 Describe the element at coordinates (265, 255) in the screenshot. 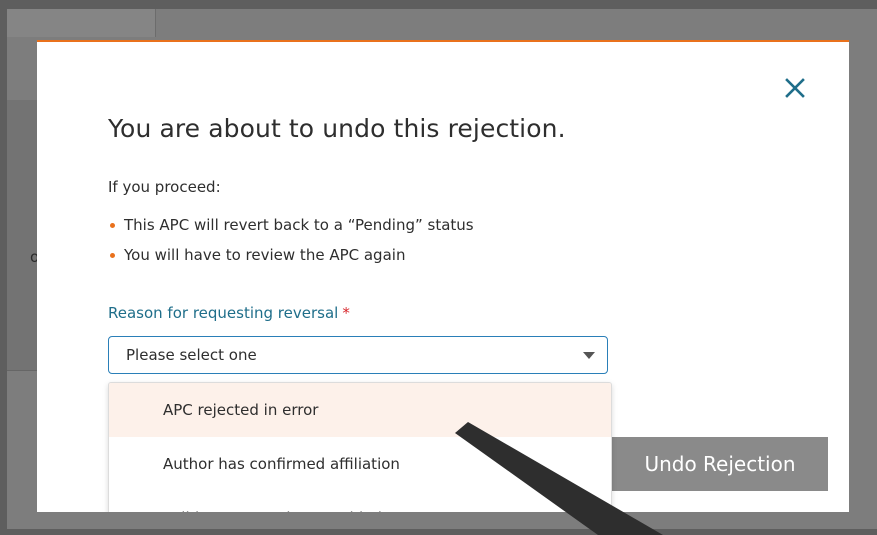

I see `list-item-text: You will have to review the APC again` at that location.